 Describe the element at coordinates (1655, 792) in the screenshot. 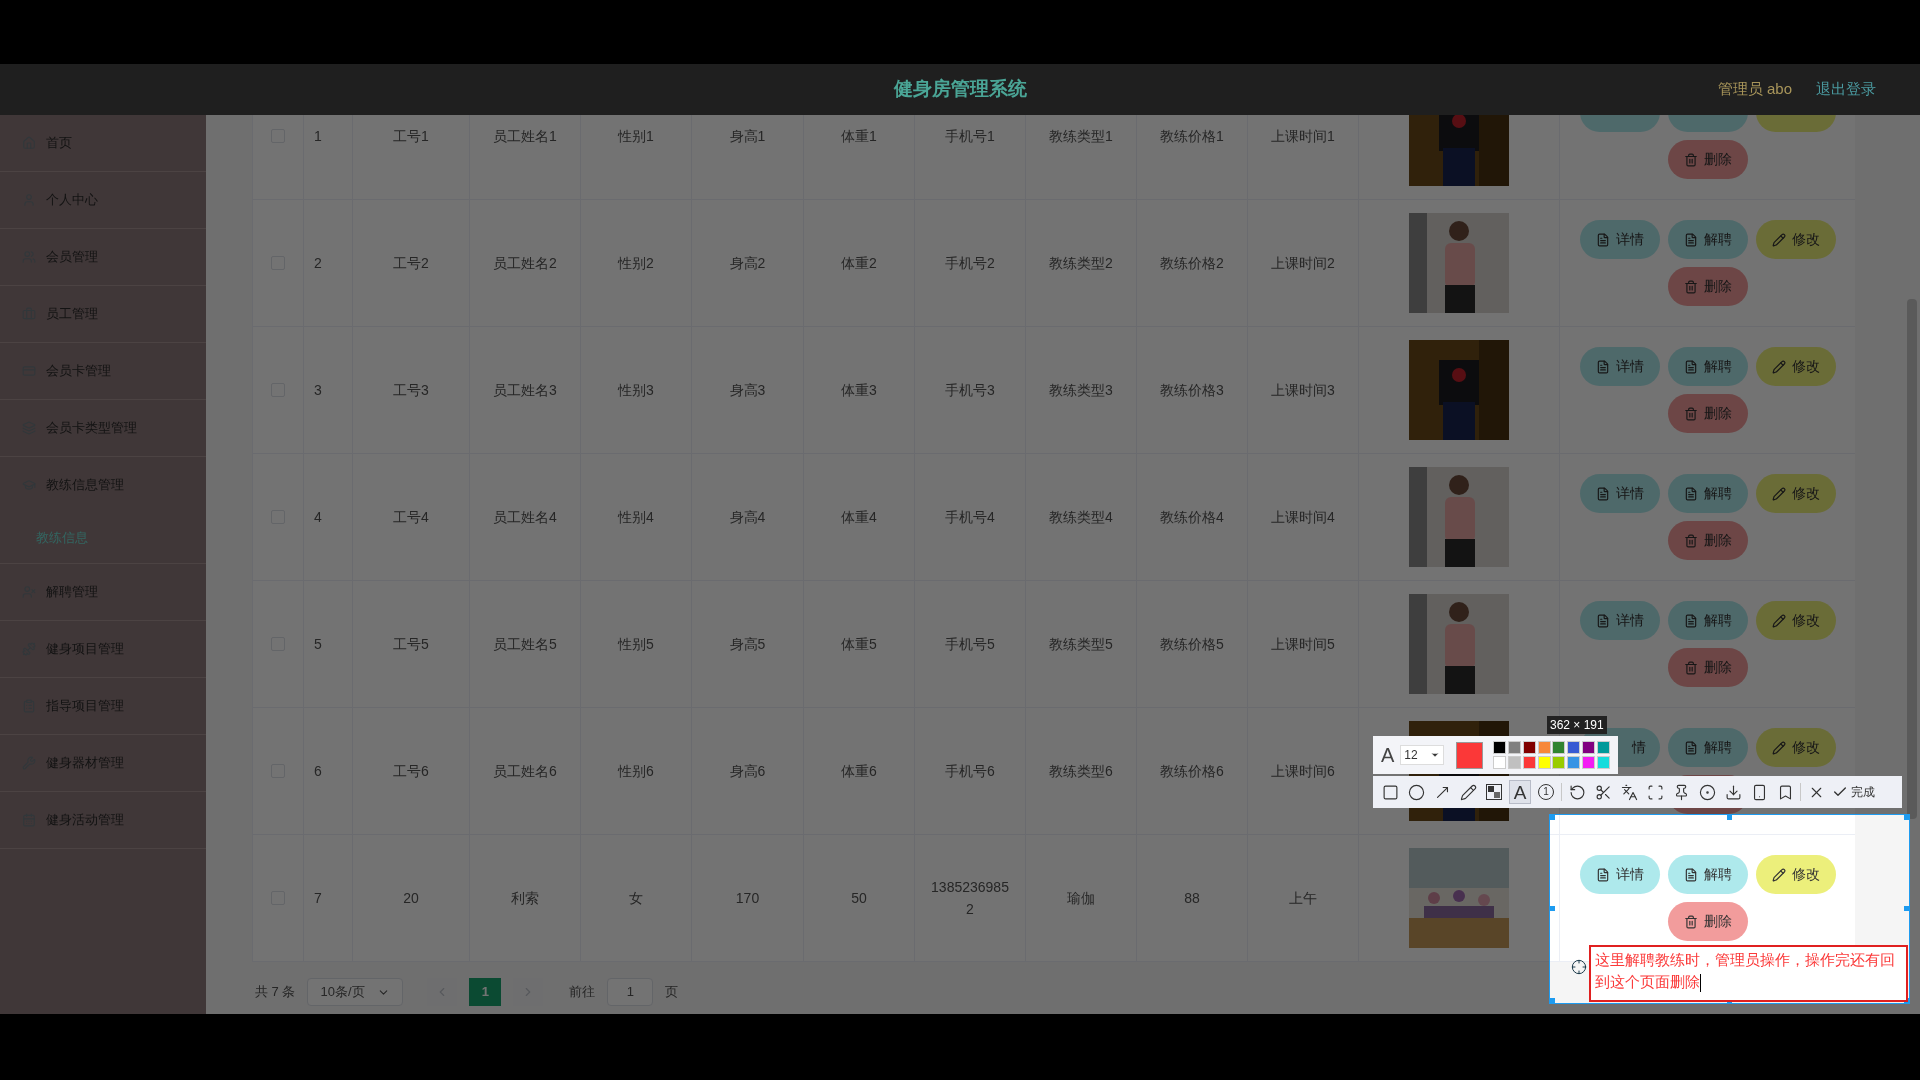

I see `scan-icon` at that location.